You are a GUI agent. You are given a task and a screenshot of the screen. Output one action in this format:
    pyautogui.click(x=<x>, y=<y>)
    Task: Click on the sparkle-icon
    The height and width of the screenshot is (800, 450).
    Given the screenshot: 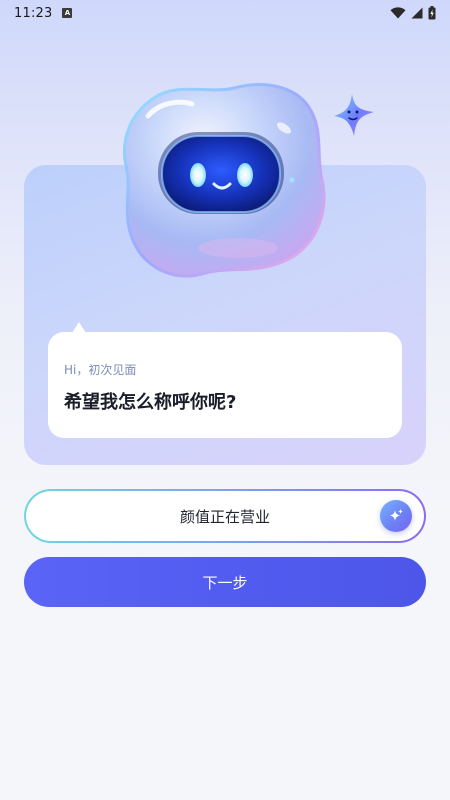 What is the action you would take?
    pyautogui.click(x=396, y=515)
    